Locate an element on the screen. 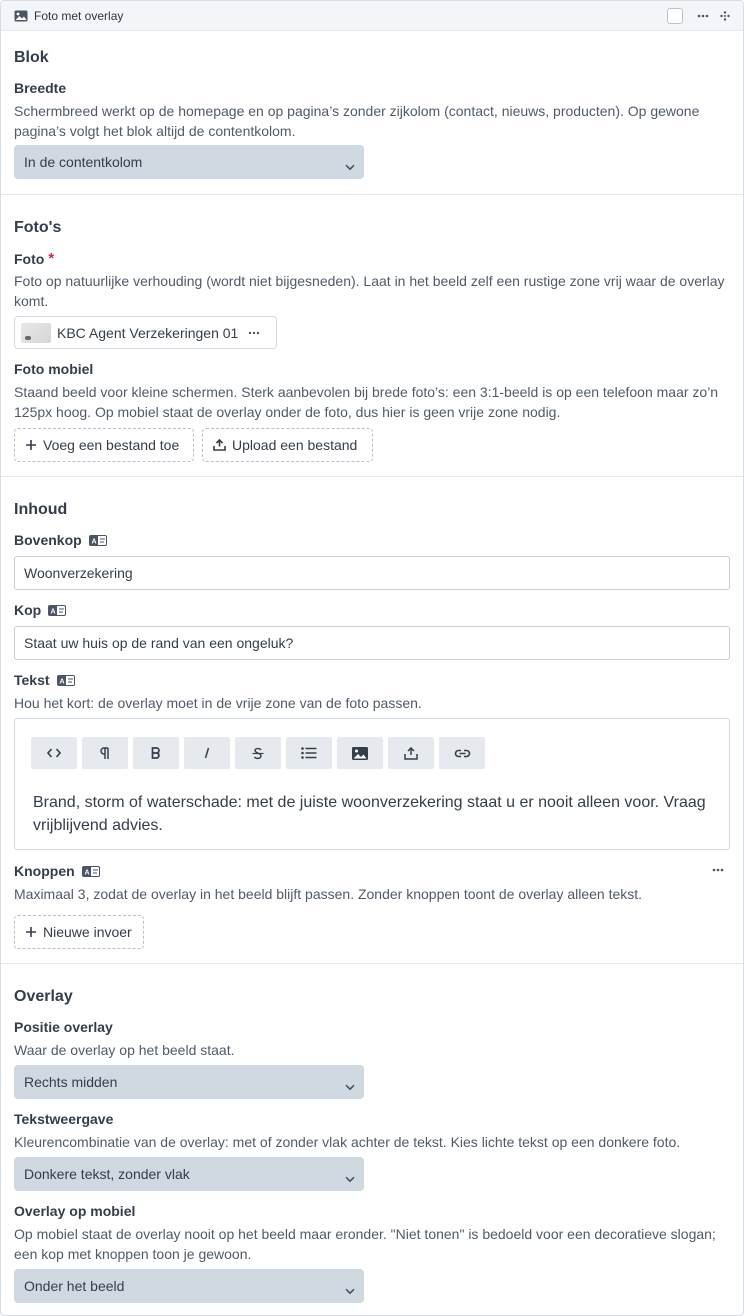  block-title: Foto met overlay is located at coordinates (79, 15).